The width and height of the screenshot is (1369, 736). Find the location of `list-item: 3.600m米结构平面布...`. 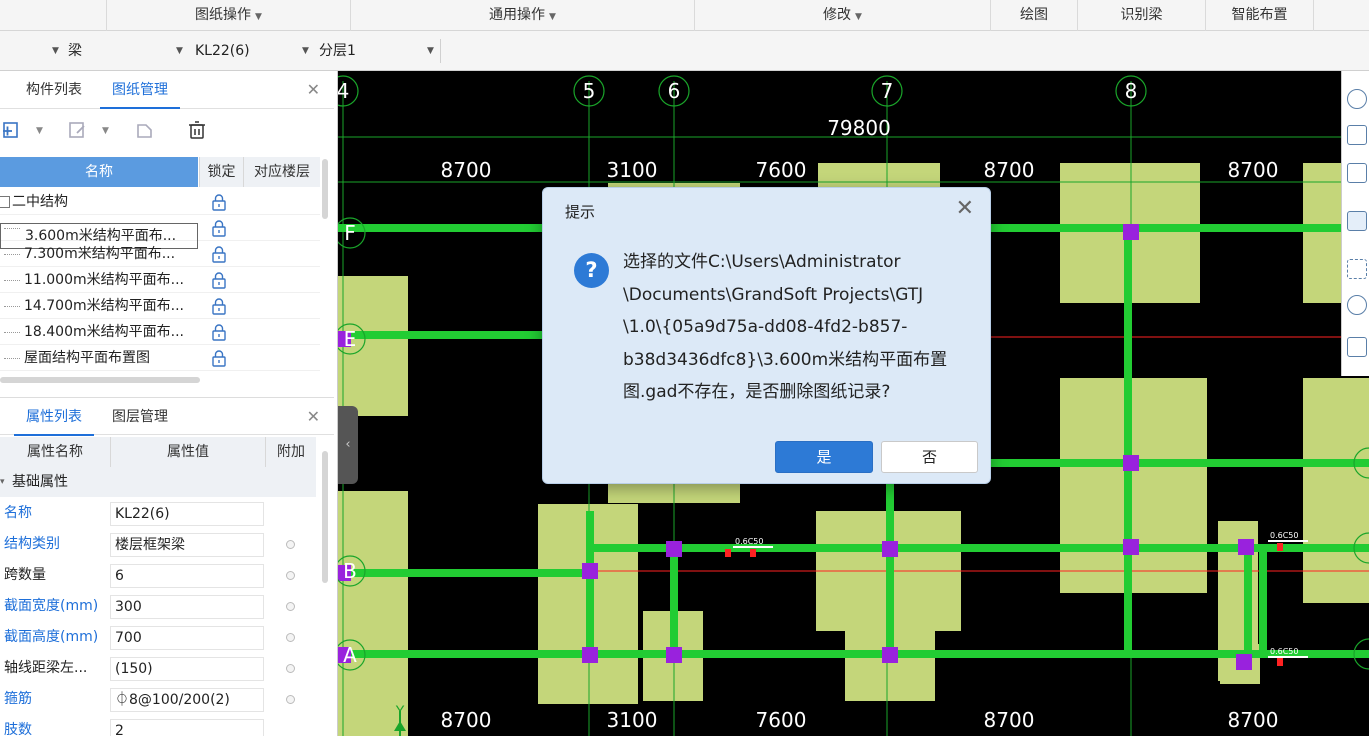

list-item: 3.600m米结构平面布... is located at coordinates (160, 232).